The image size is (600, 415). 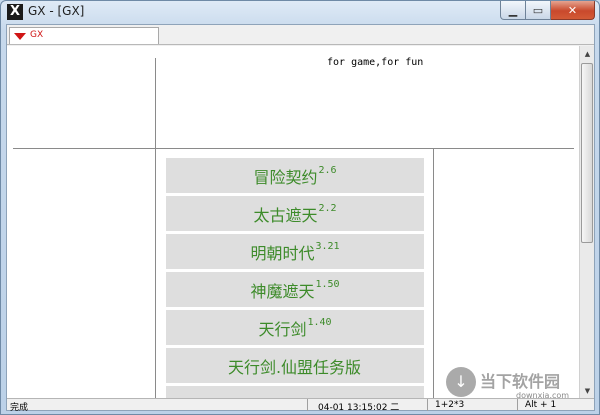 I want to click on status-datetime: 04-01 13:15:02 二, so click(x=359, y=408).